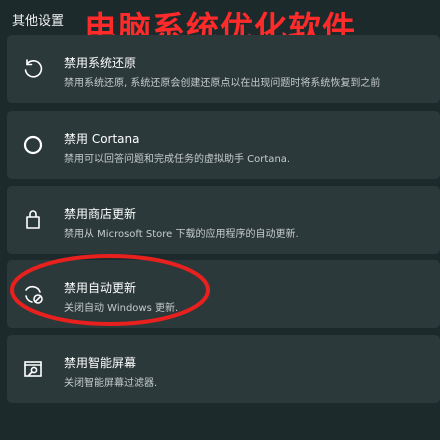  What do you see at coordinates (33, 145) in the screenshot?
I see `circle-icon` at bounding box center [33, 145].